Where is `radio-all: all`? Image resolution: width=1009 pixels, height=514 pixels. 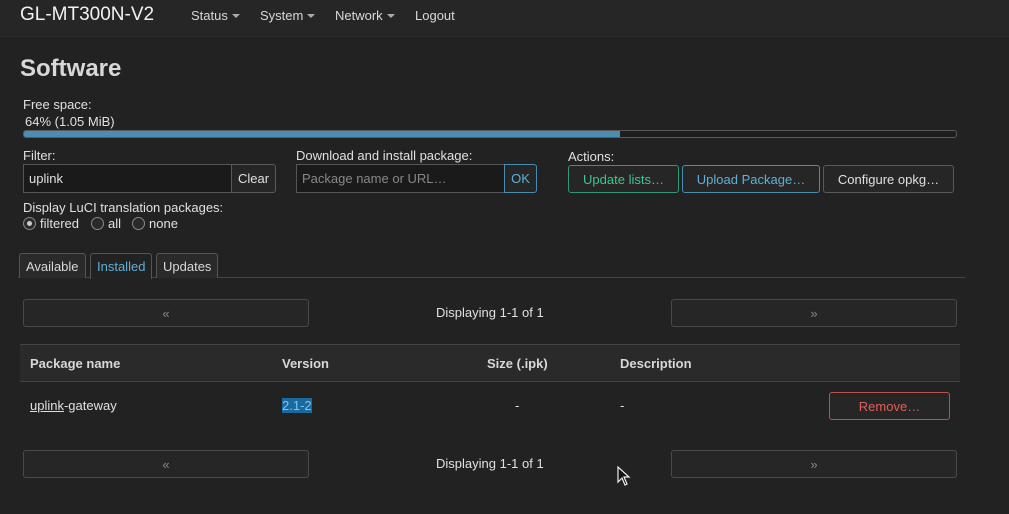
radio-all: all is located at coordinates (106, 223).